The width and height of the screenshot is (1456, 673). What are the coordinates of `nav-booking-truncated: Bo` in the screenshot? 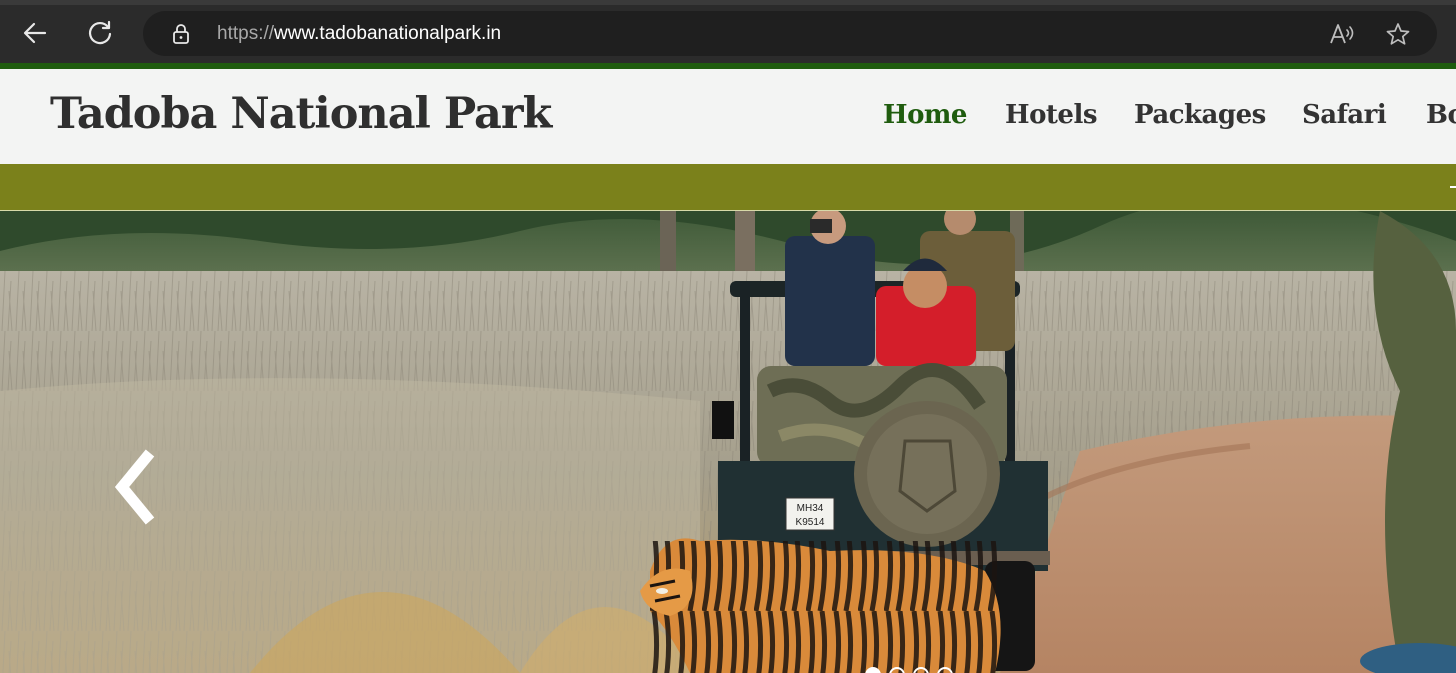 It's located at (1441, 115).